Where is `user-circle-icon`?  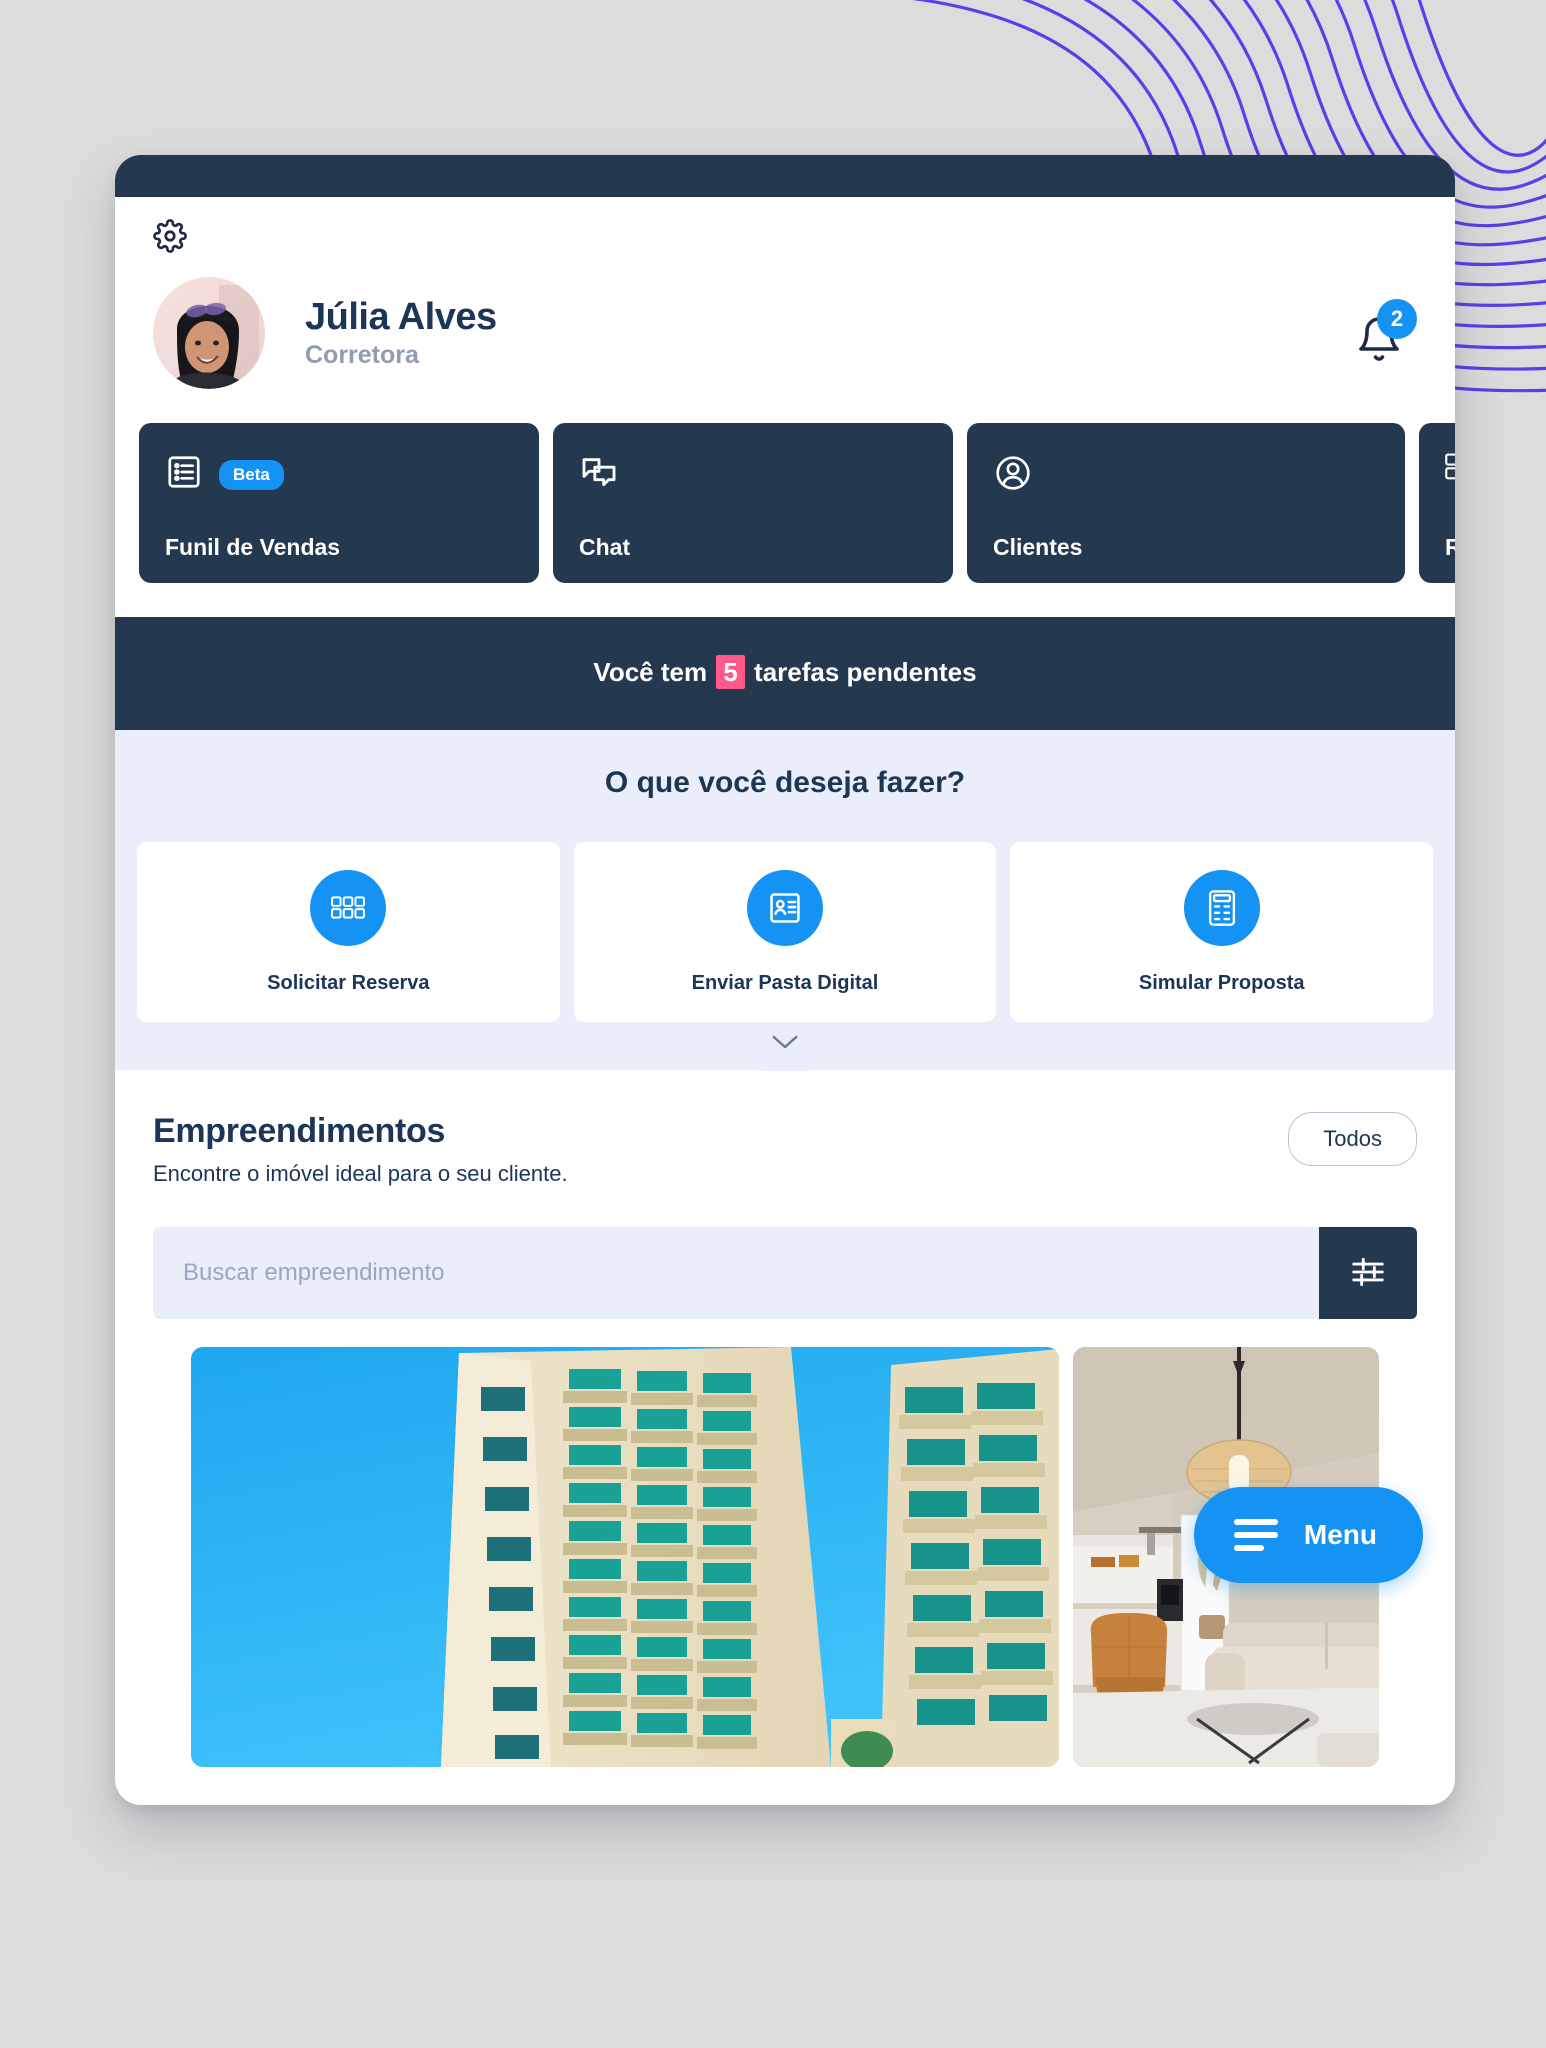 user-circle-icon is located at coordinates (1013, 475).